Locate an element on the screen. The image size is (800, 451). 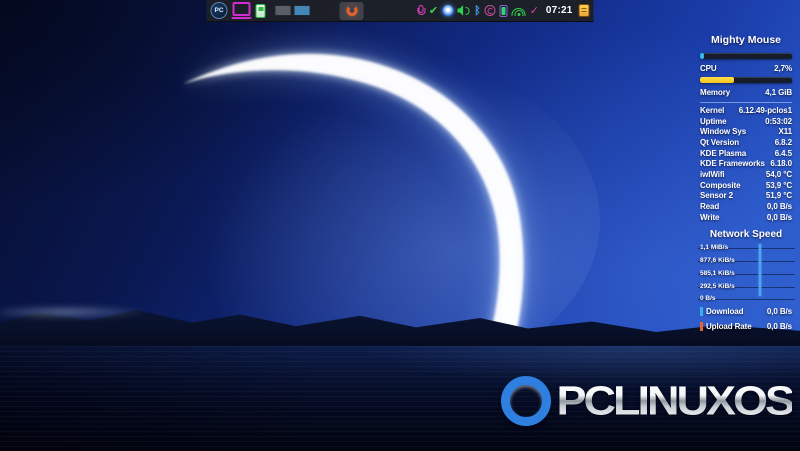
laptop-launcher-icon is located at coordinates (241, 10).